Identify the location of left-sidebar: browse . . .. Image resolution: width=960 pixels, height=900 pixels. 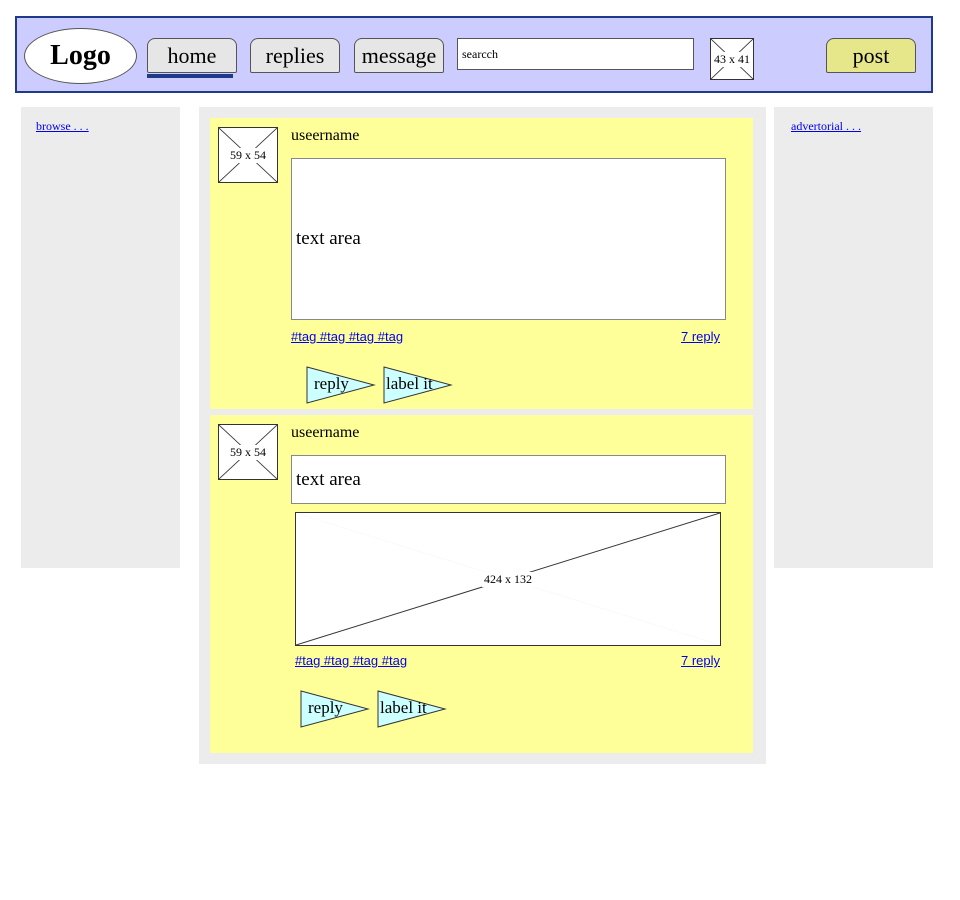
(100, 337).